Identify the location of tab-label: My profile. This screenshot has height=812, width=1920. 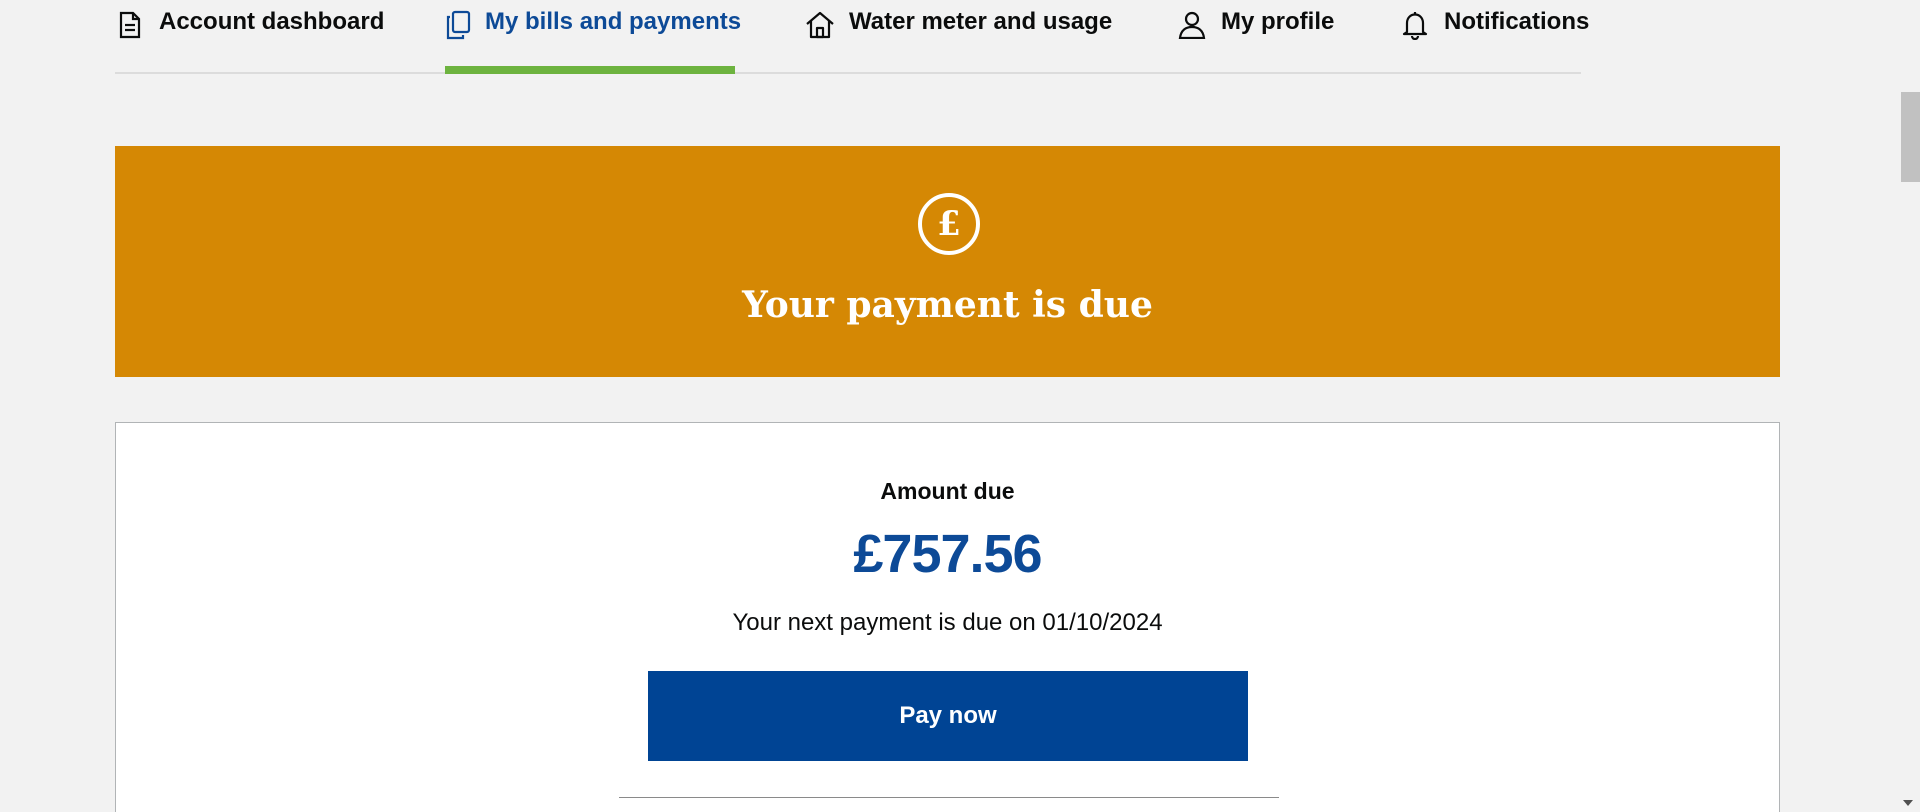
(1278, 21).